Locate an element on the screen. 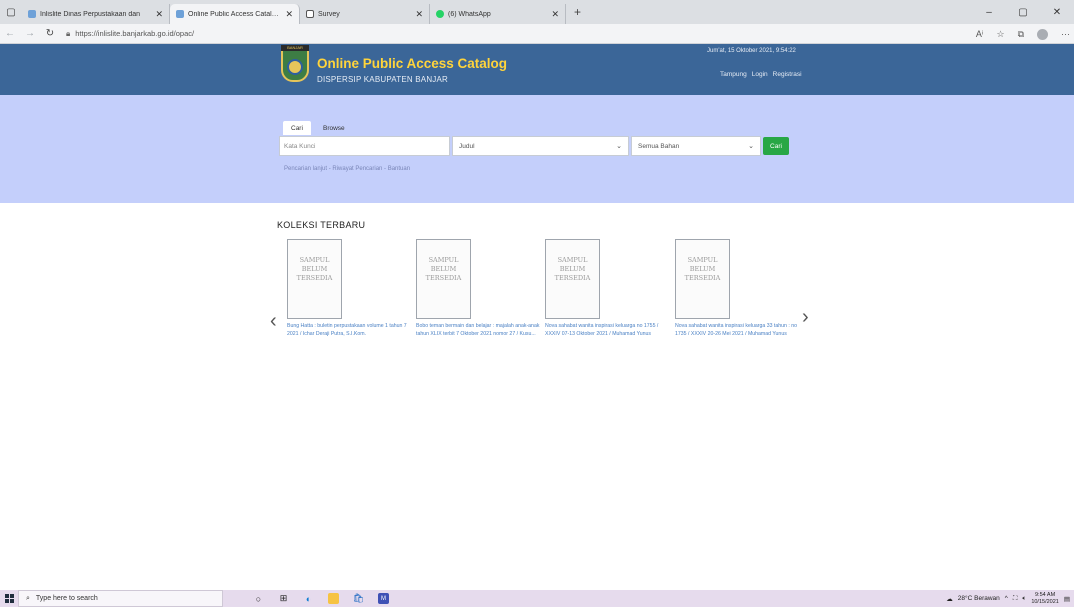  taskbar-search-box: ⌕ Type here to search is located at coordinates (120, 598).